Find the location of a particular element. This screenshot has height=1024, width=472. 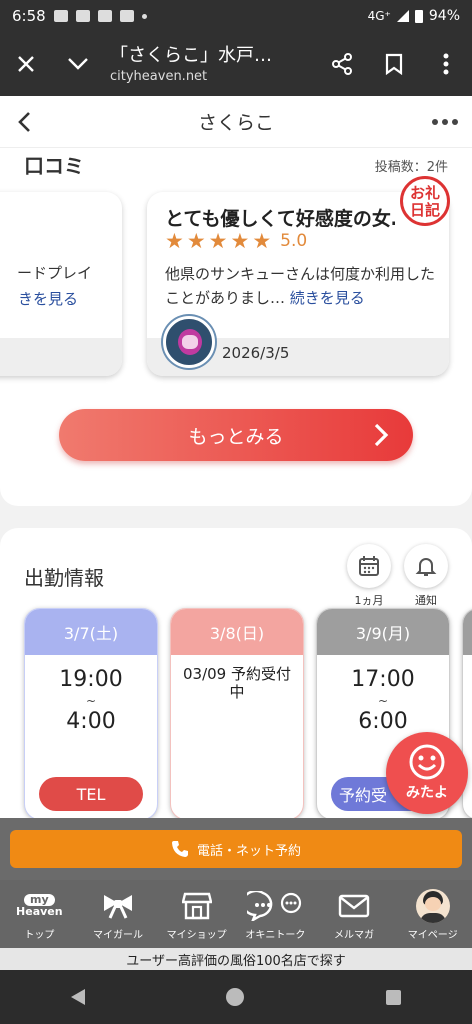

nav-label: マイショップ is located at coordinates (196, 935).